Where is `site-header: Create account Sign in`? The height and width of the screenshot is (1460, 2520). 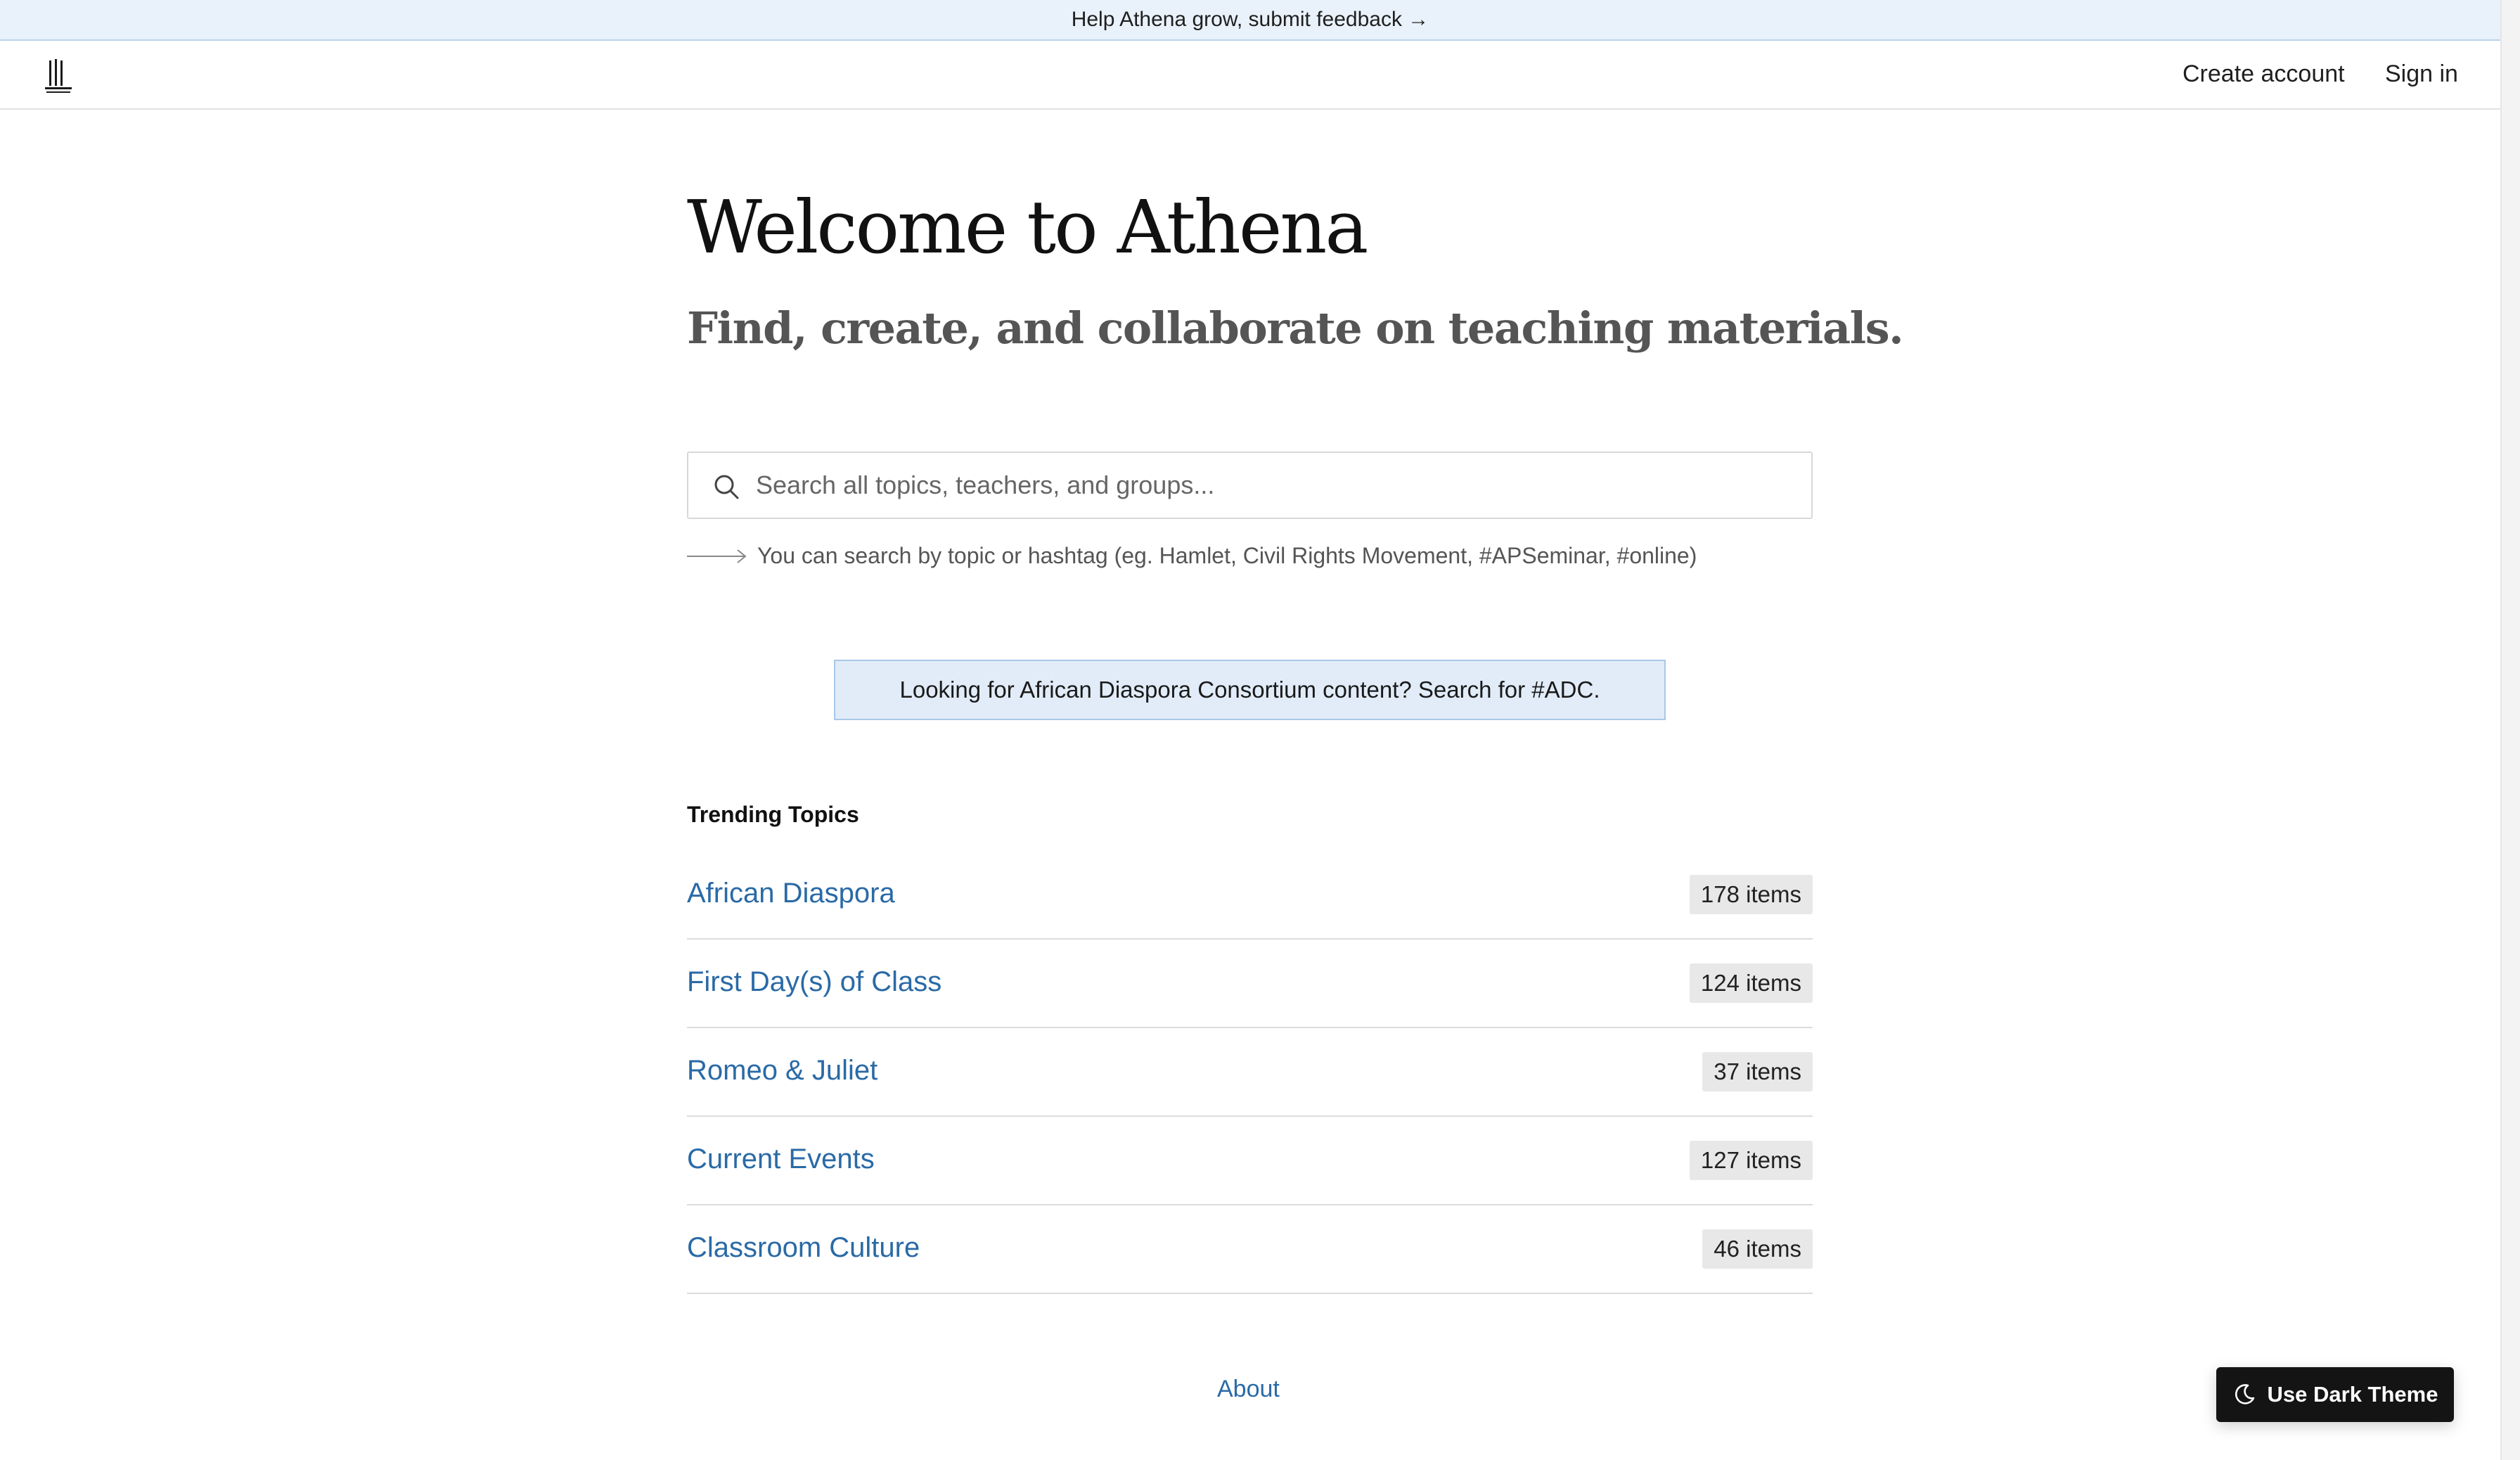
site-header: Create account Sign in is located at coordinates (1250, 75).